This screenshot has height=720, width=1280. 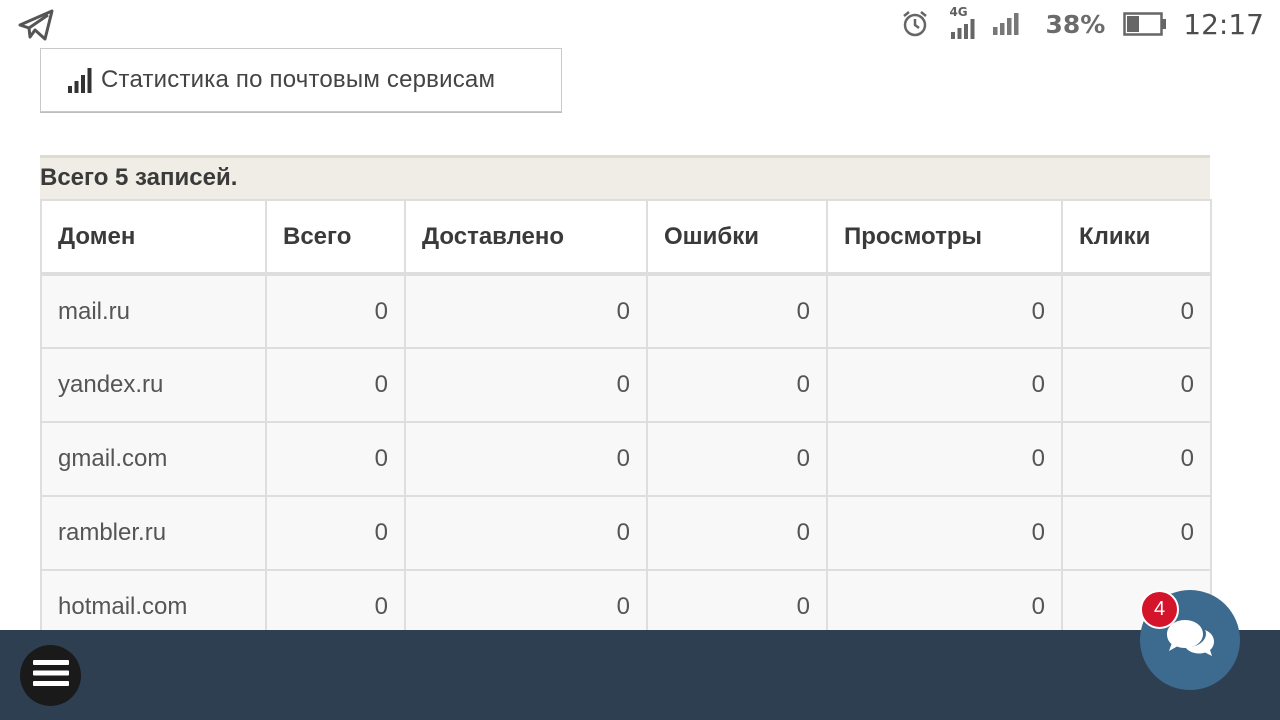 I want to click on network-type-label: 4G, so click(x=958, y=12).